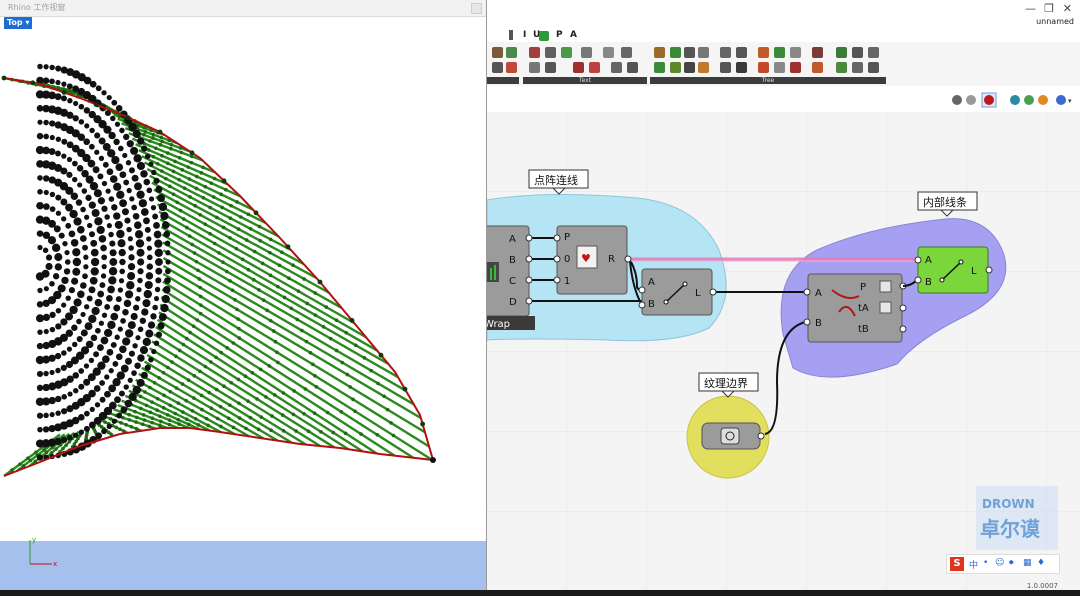 This screenshot has height=596, width=1080. I want to click on ime-toolbar: S 中 • ☺ ⏺ ▦ ♦, so click(1003, 564).